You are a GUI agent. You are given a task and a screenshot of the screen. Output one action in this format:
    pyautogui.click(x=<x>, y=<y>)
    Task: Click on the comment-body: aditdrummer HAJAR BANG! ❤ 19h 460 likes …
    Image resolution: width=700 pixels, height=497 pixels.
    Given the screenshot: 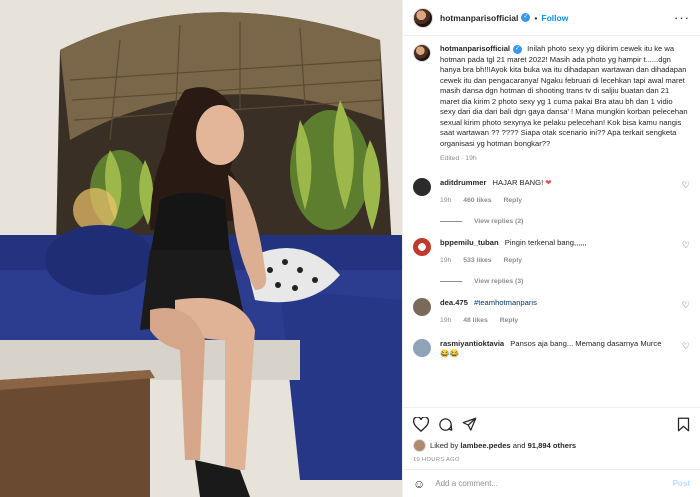 What is the action you would take?
    pyautogui.click(x=561, y=192)
    